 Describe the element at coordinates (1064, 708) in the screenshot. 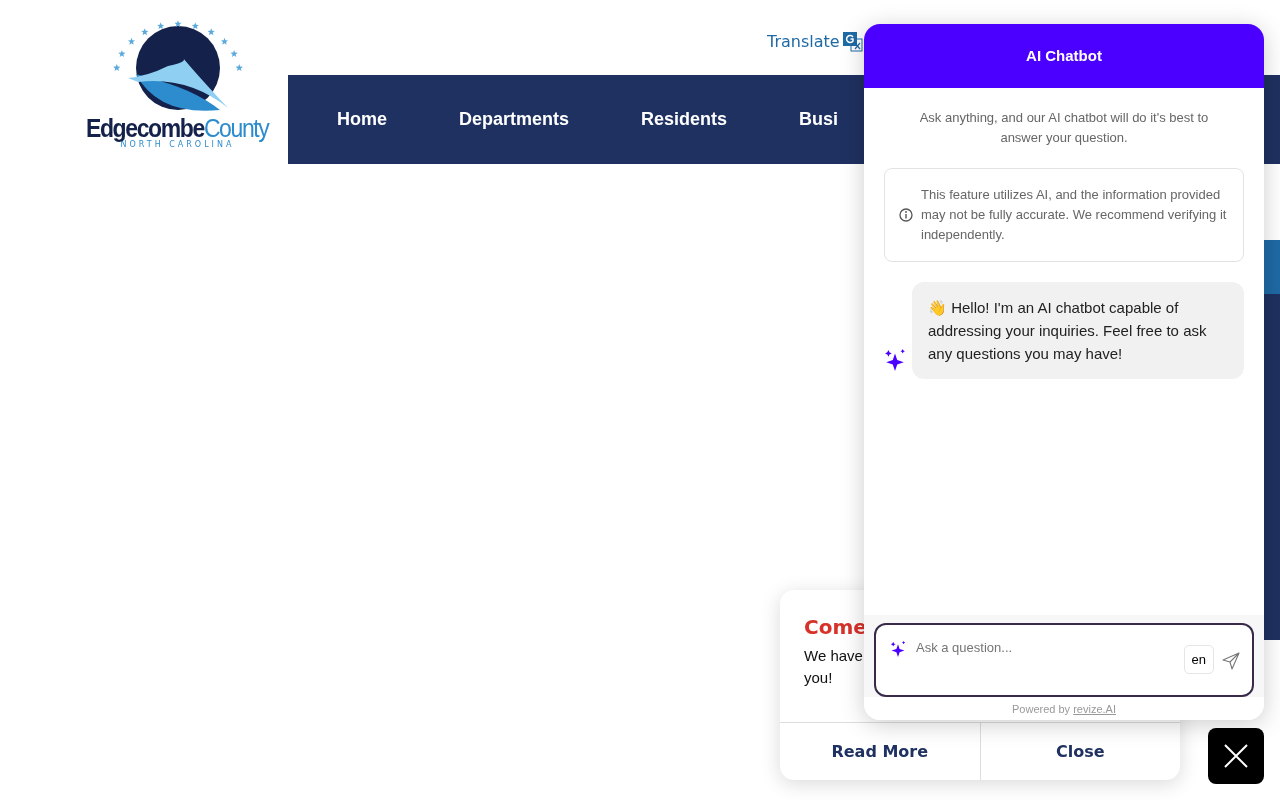

I see `powered-by-text: Powered by revize.AI` at that location.